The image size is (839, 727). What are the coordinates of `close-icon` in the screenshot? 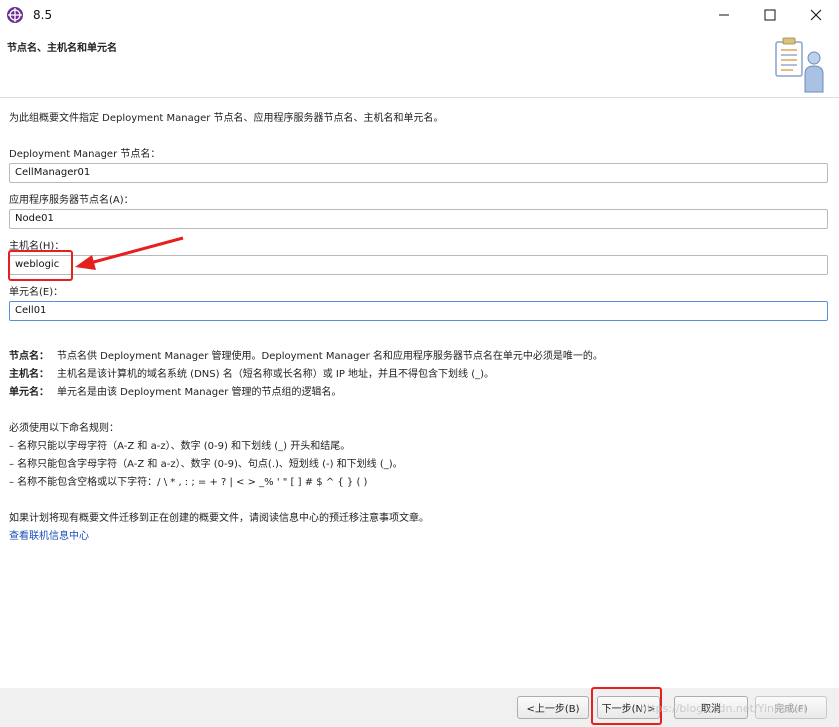 It's located at (816, 15).